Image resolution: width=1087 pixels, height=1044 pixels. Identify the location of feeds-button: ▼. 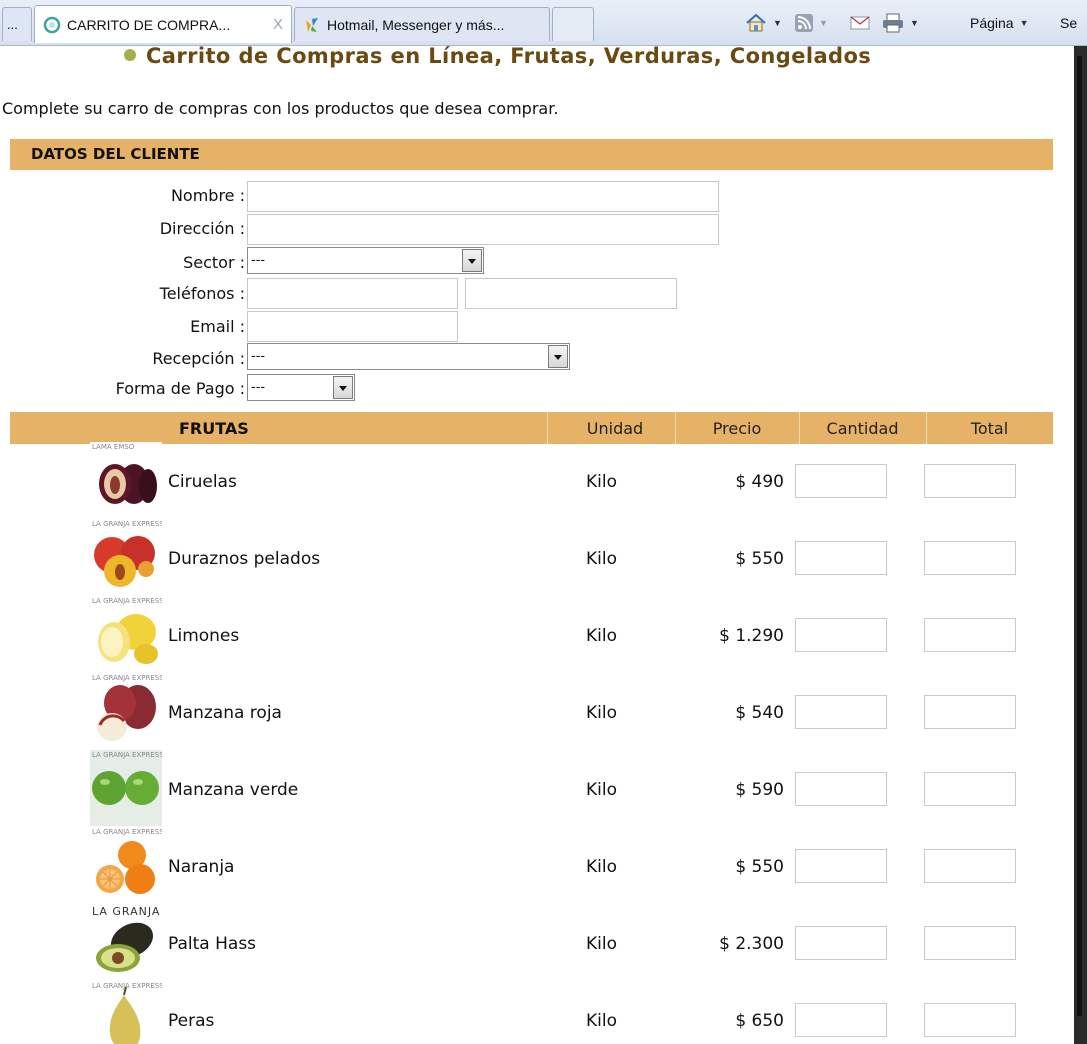
(811, 23).